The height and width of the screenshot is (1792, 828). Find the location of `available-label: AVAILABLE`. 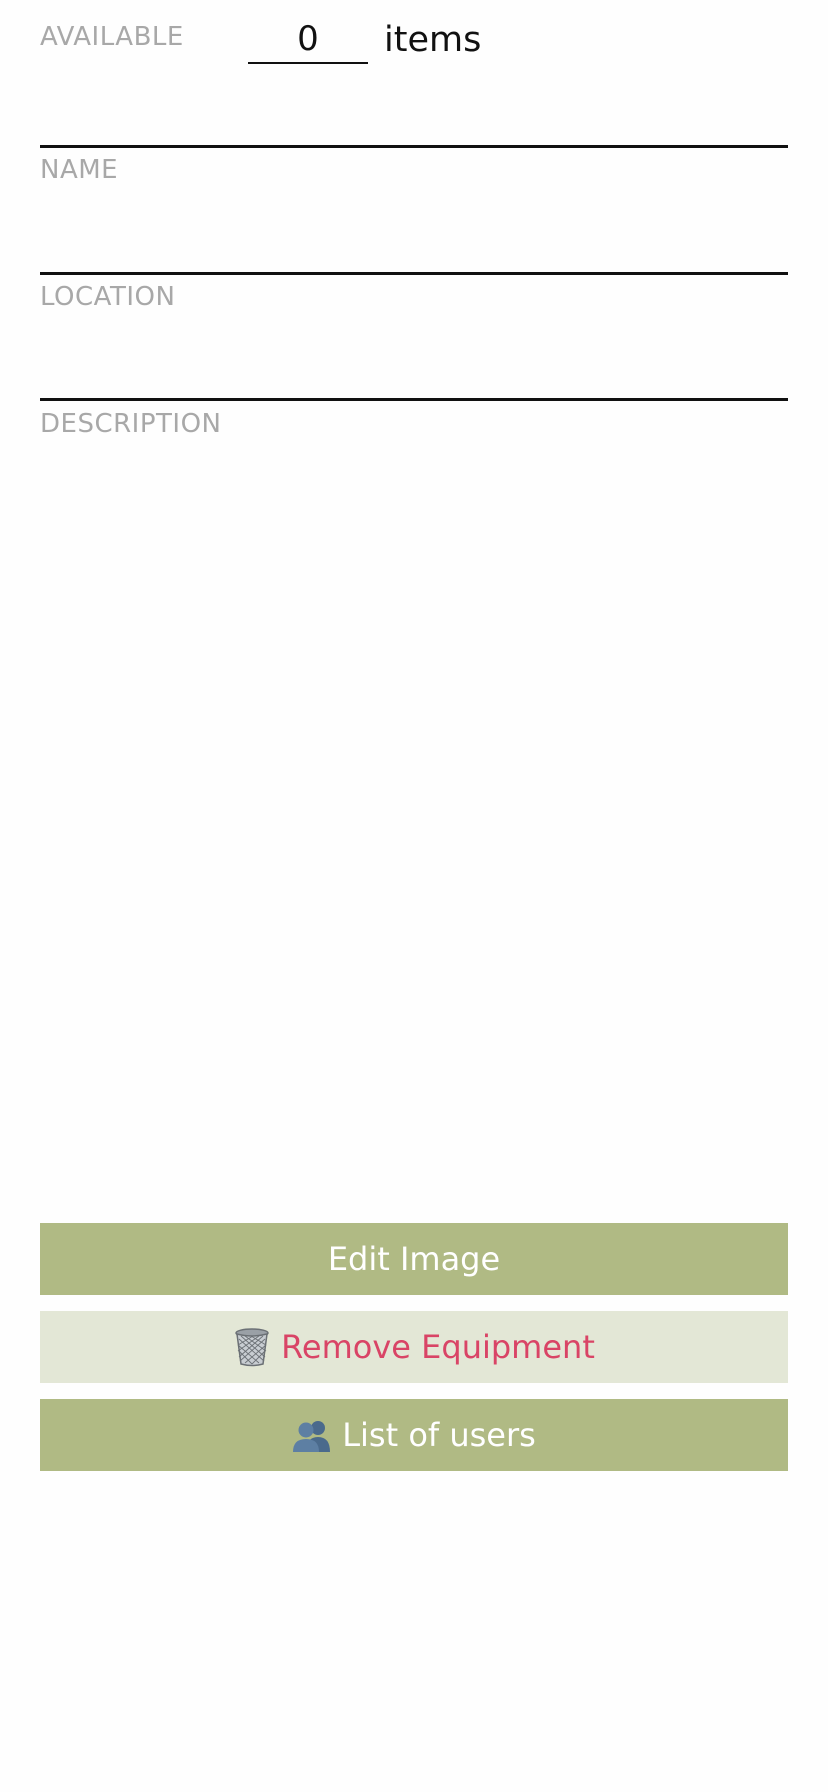

available-label: AVAILABLE is located at coordinates (112, 37).